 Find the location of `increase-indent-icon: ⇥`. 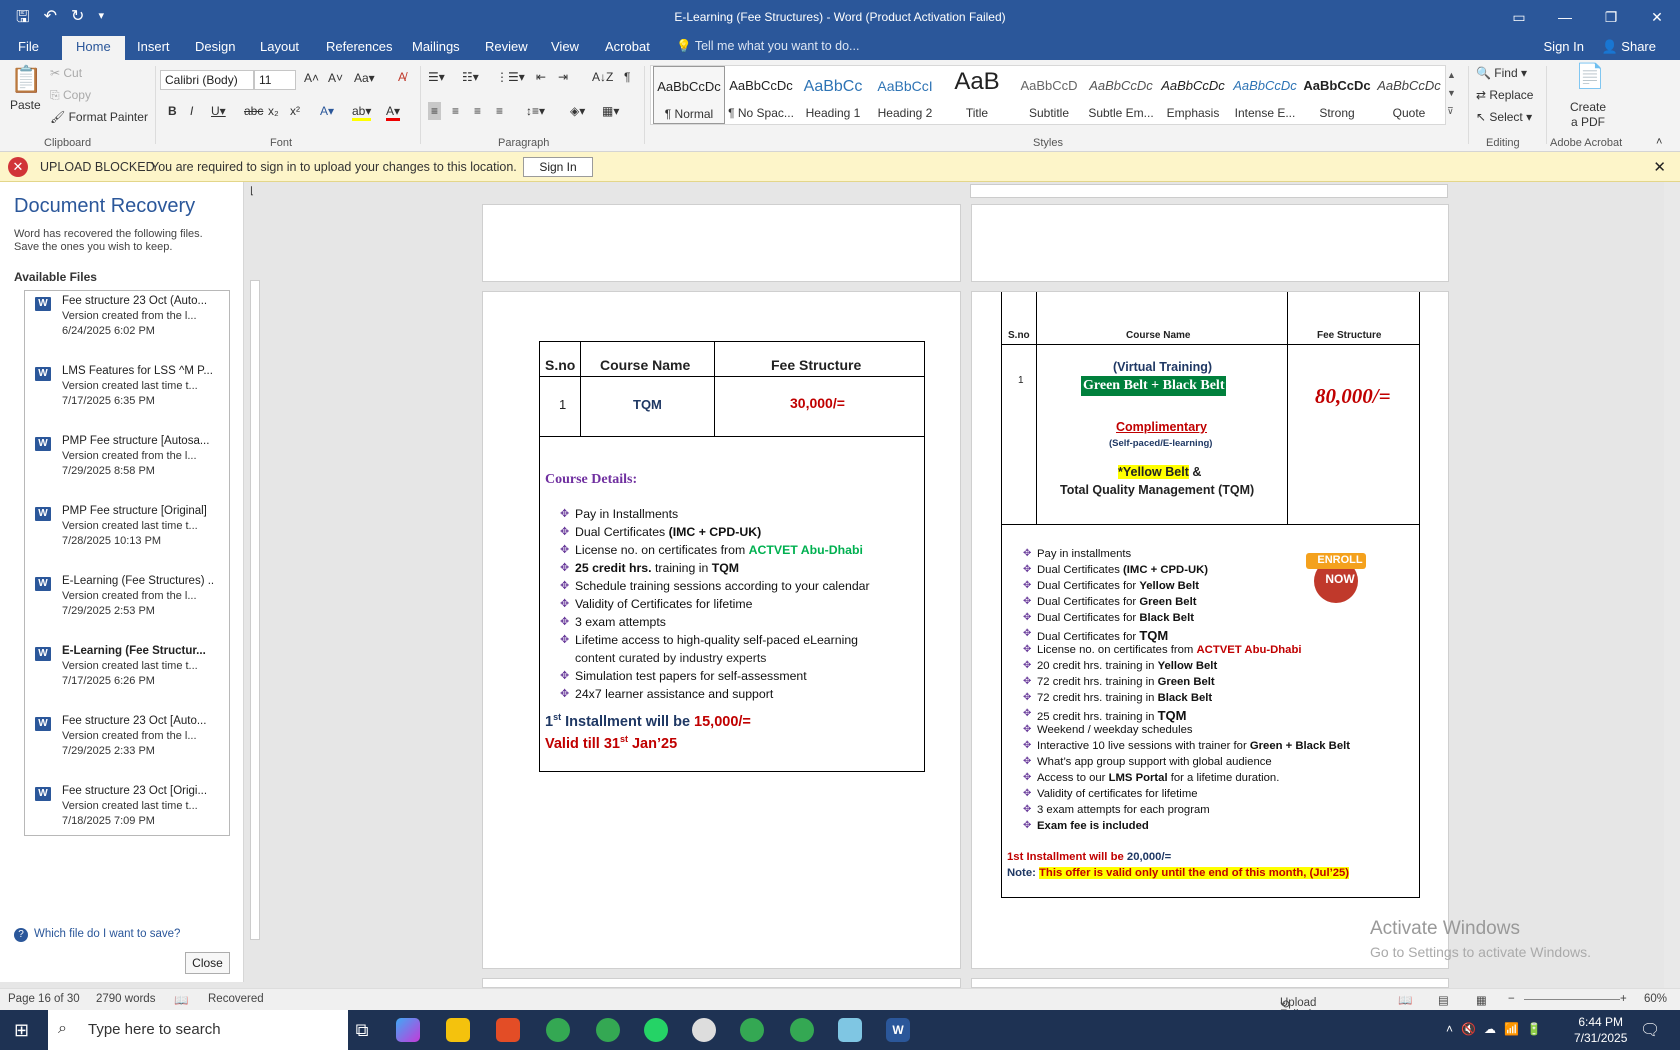

increase-indent-icon: ⇥ is located at coordinates (563, 77).